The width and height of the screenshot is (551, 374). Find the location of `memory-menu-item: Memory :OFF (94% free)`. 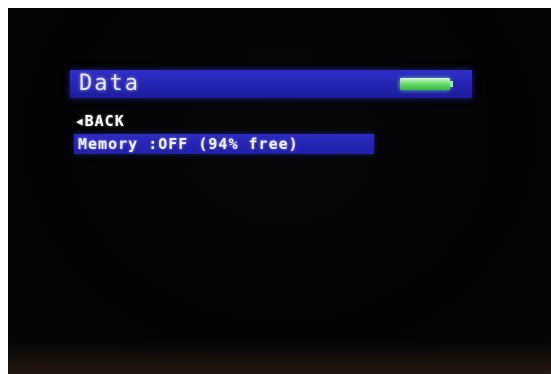

memory-menu-item: Memory :OFF (94% free) is located at coordinates (224, 144).